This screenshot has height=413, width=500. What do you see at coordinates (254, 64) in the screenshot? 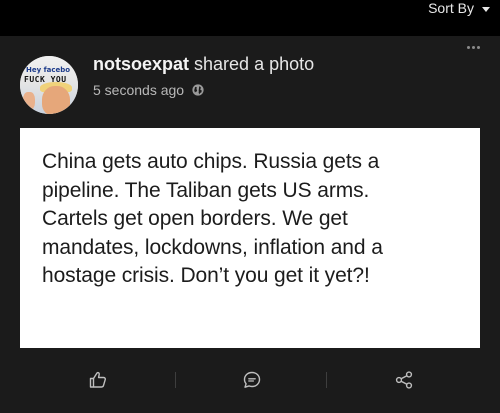
I see `post-action-text: shared a photo` at bounding box center [254, 64].